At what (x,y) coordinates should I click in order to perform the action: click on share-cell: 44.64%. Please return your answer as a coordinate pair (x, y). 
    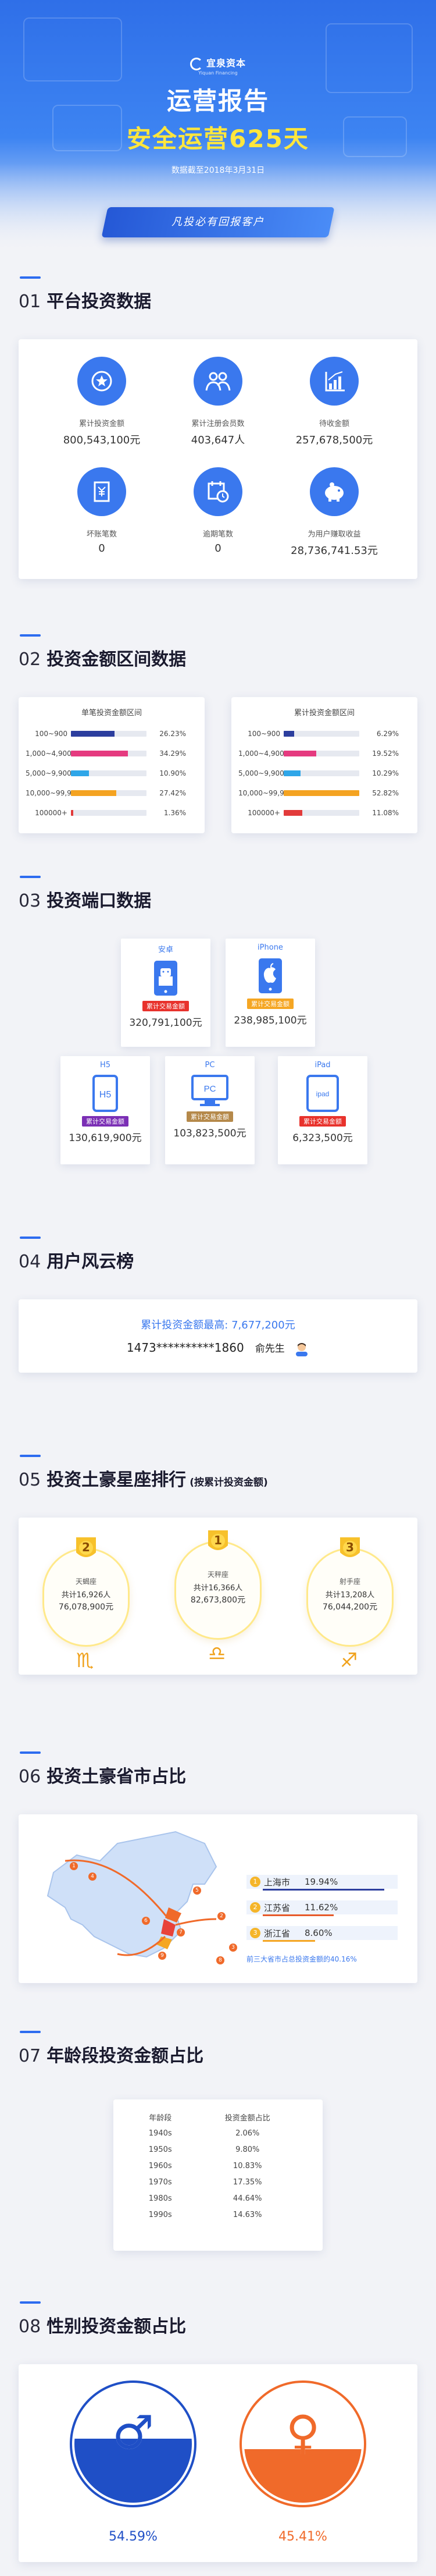
    Looking at the image, I should click on (248, 2198).